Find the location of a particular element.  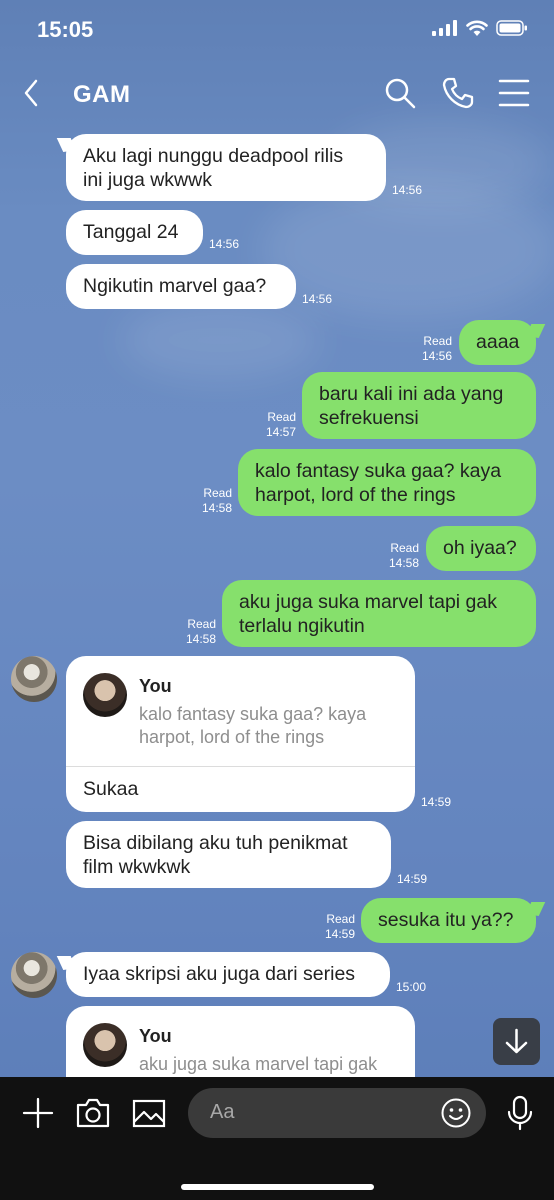

message-time: 15:00 is located at coordinates (411, 987).